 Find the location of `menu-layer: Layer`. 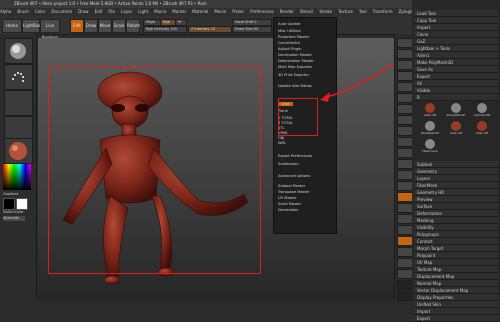

menu-layer: Layer is located at coordinates (126, 11).